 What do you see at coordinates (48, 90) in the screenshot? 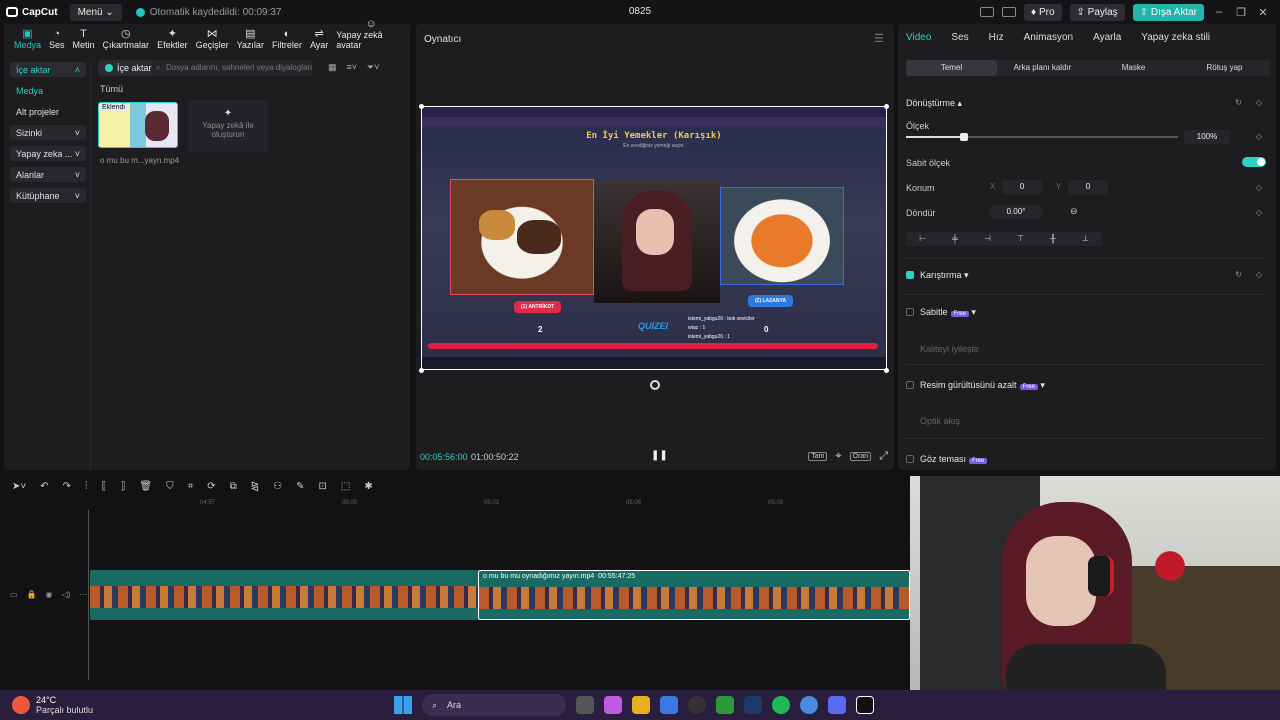
I see `nav-media: Medya` at bounding box center [48, 90].